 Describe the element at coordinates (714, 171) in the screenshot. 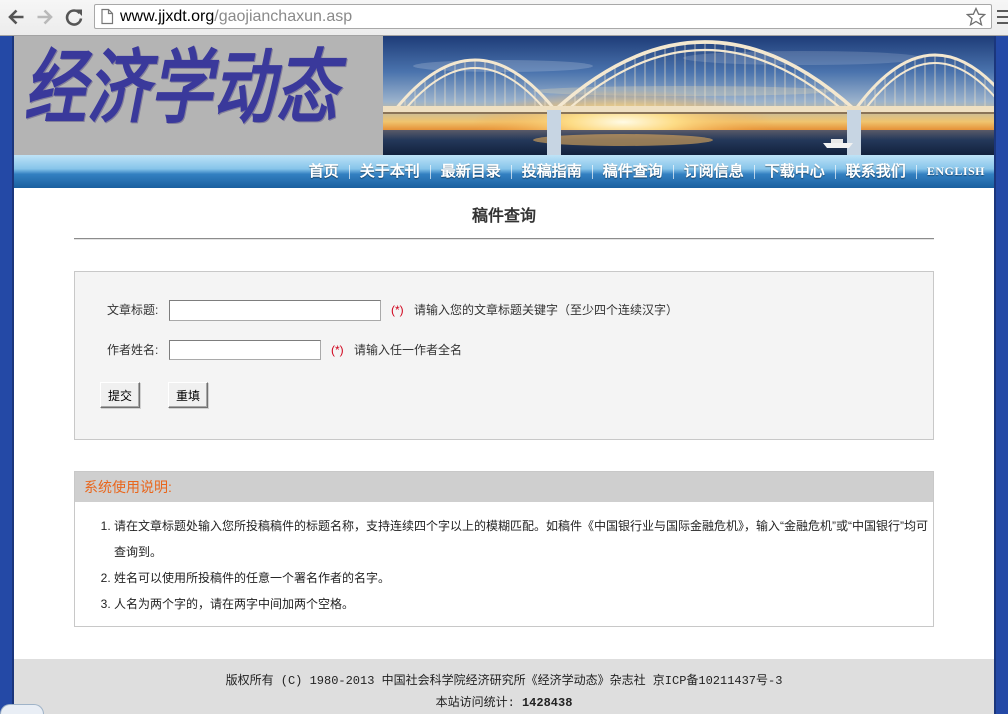

I see `nav-item-subscription: 订阅信息` at that location.